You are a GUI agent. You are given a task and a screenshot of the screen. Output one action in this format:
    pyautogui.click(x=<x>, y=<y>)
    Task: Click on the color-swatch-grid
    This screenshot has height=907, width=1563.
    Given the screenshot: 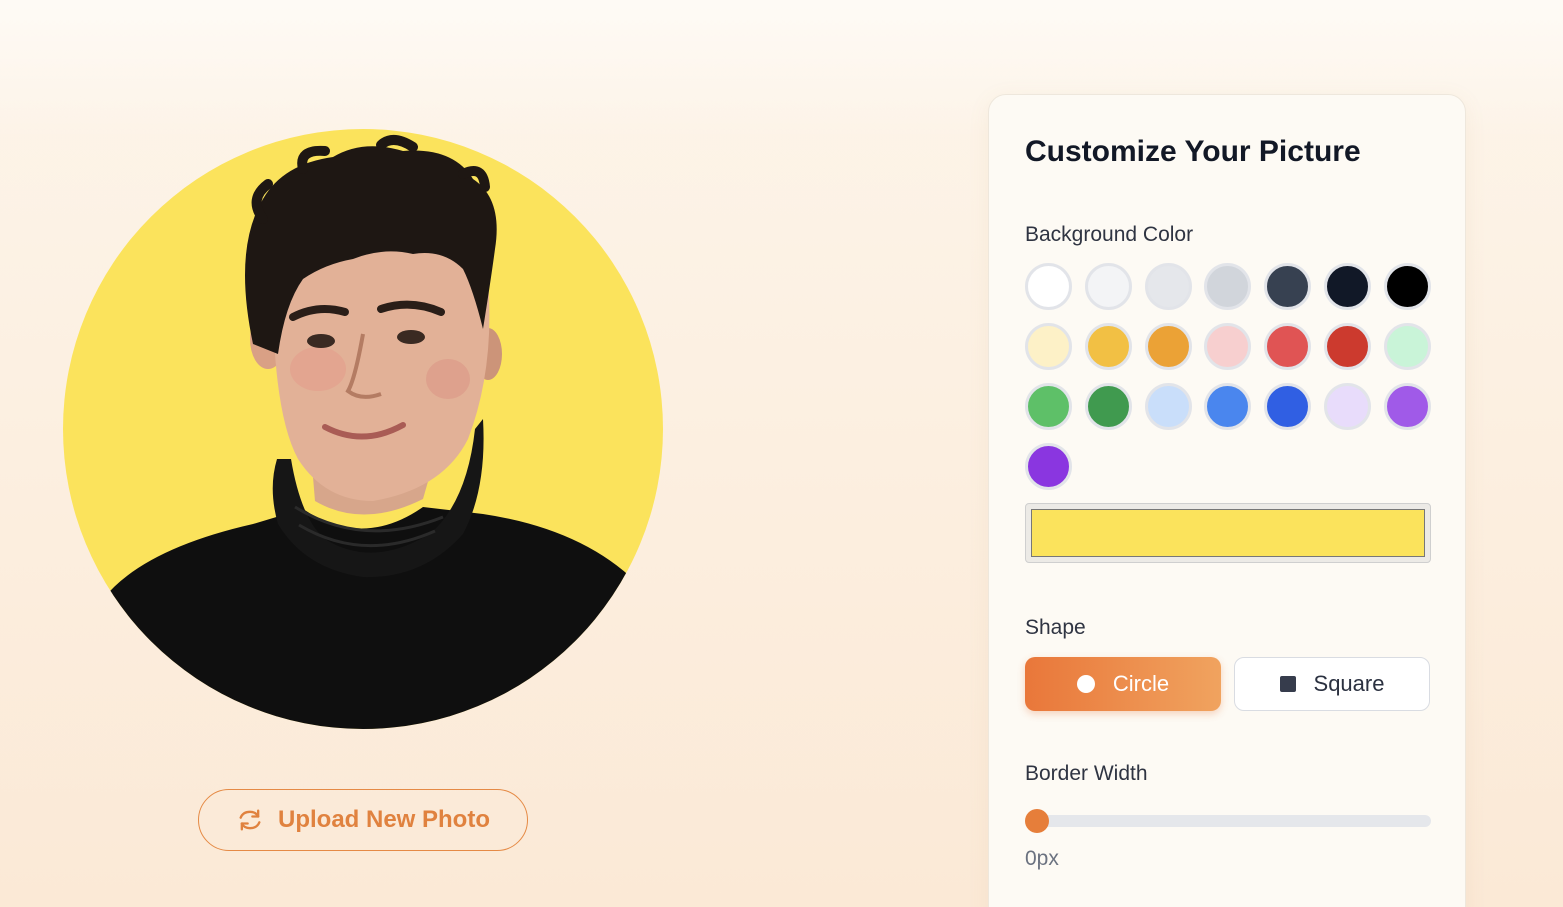 What is the action you would take?
    pyautogui.click(x=1229, y=376)
    